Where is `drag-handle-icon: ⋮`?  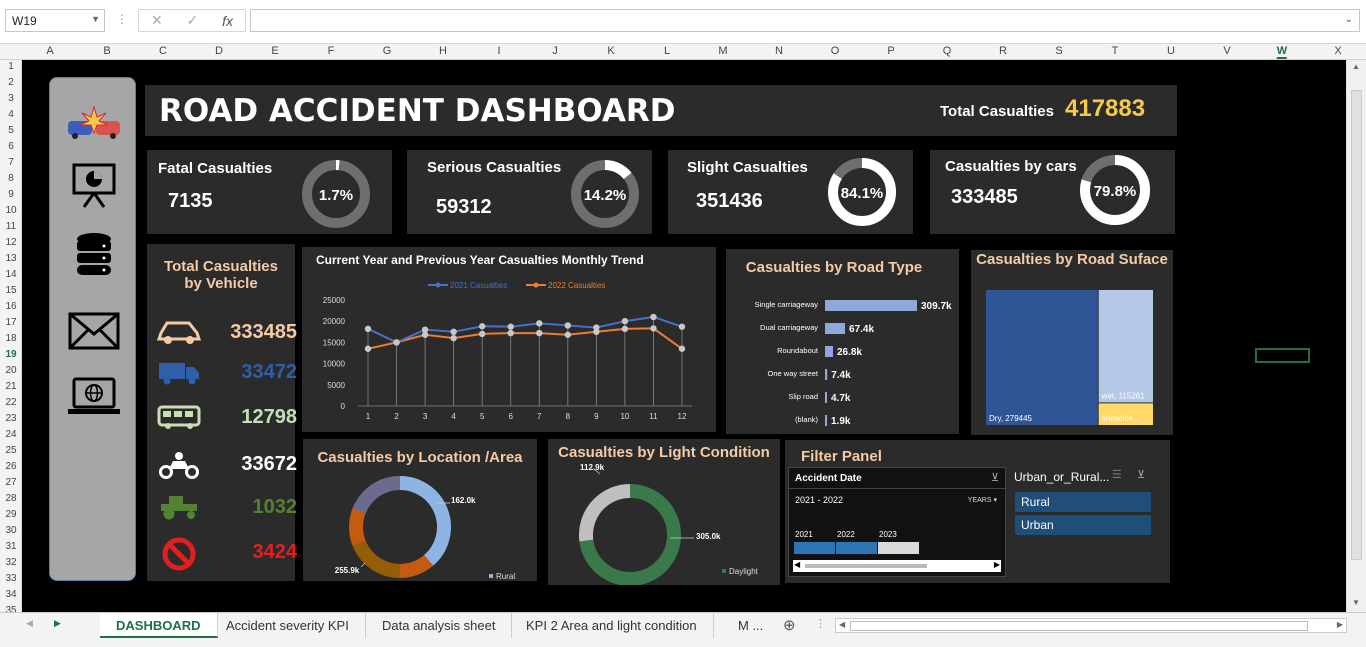
drag-handle-icon: ⋮ is located at coordinates (122, 19).